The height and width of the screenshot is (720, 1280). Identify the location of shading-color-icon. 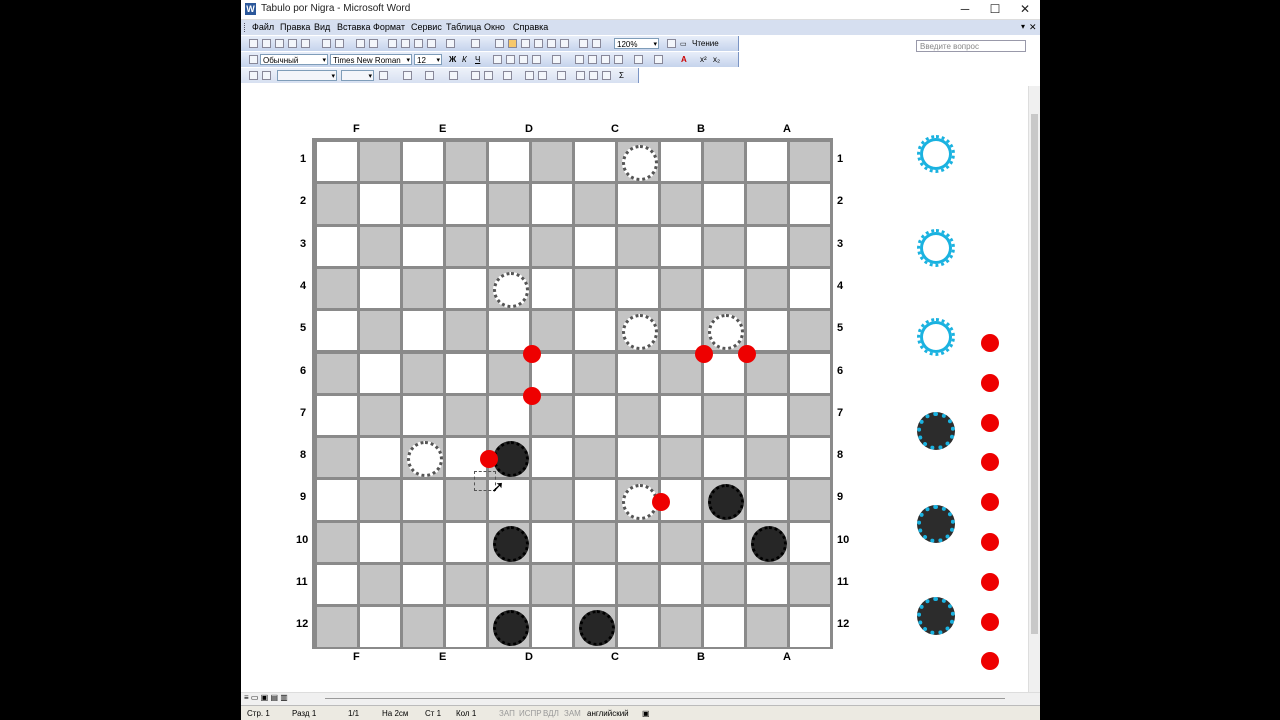
(429, 75).